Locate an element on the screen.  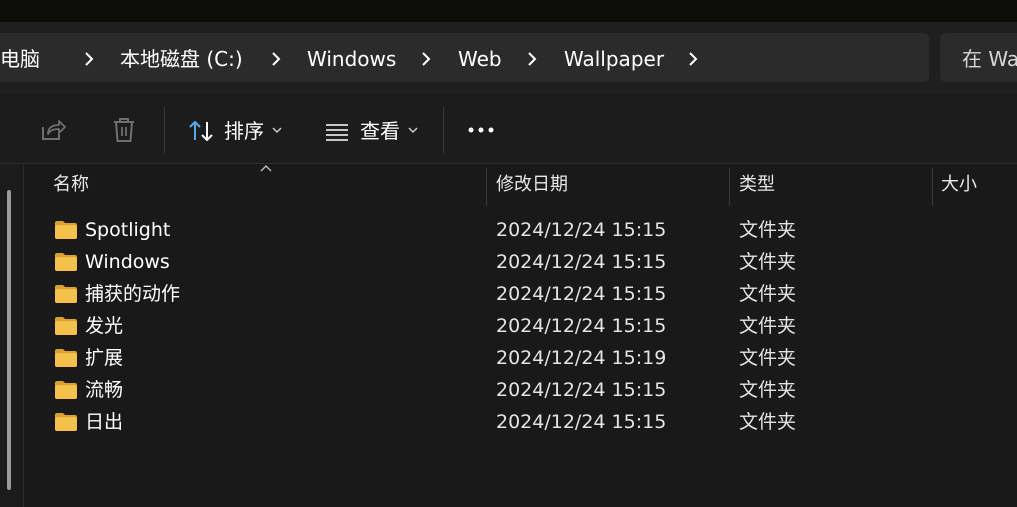
sort-icon is located at coordinates (201, 131).